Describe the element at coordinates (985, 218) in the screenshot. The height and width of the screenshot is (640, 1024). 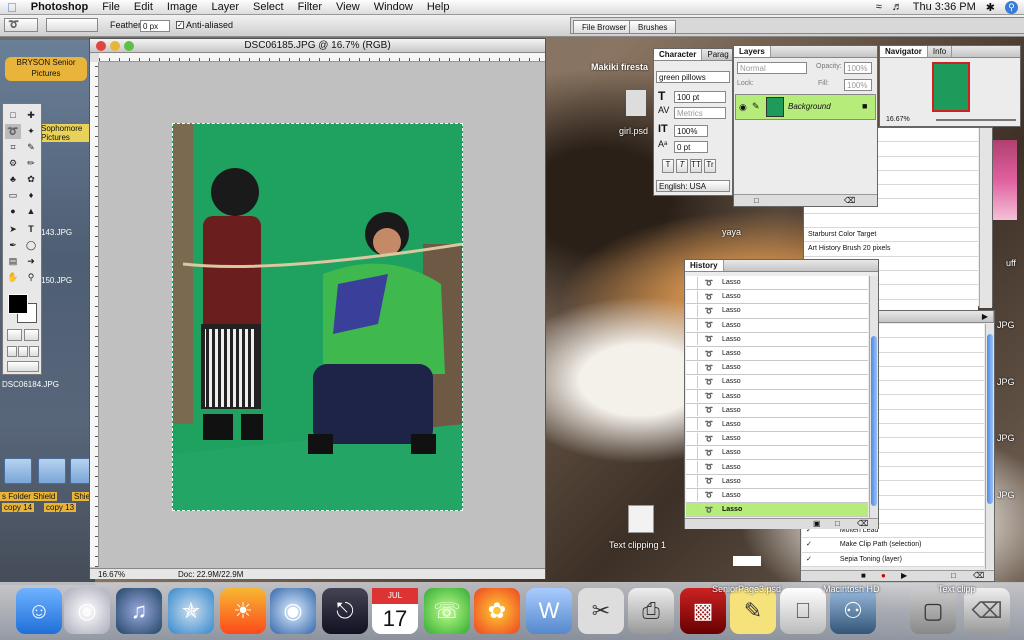
I see `presets-scrollbar` at that location.